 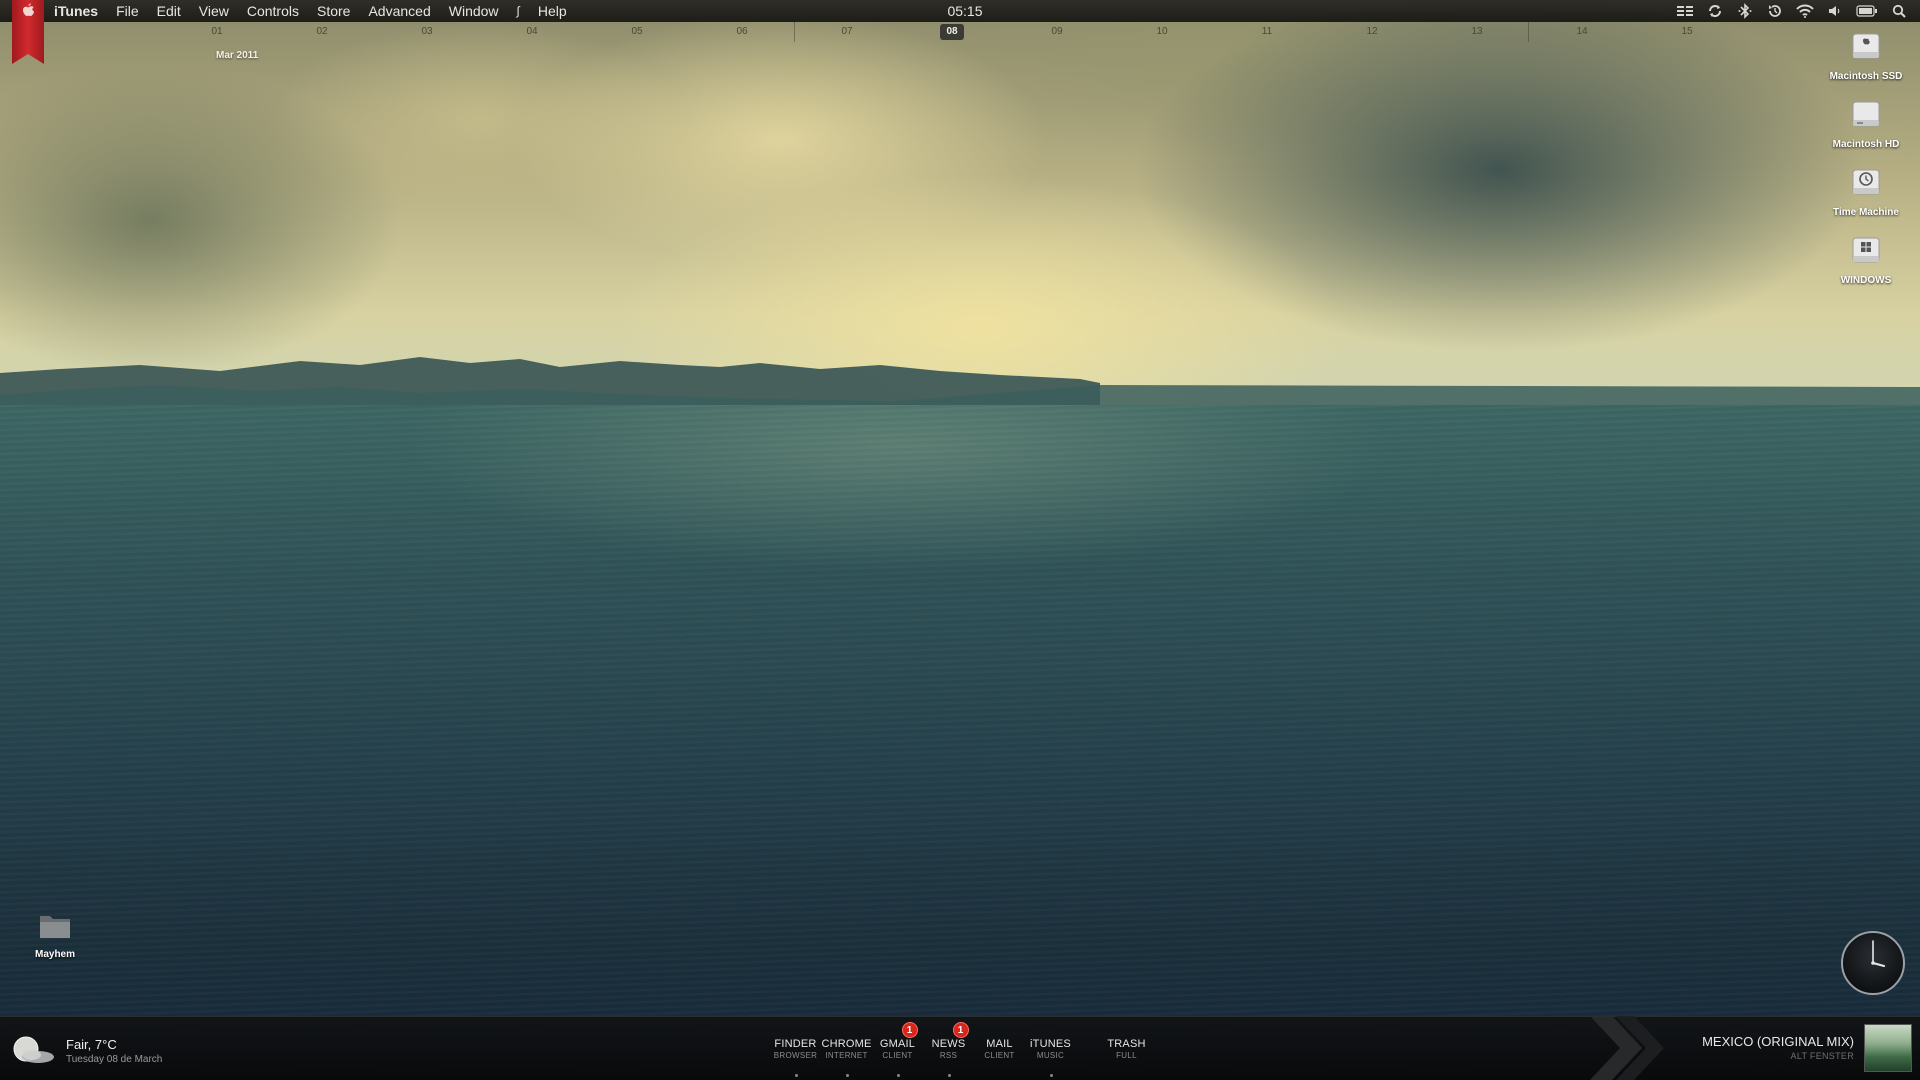 I want to click on weather-text: Fair, 7°C Tuesday 08 de March, so click(x=114, y=1051).